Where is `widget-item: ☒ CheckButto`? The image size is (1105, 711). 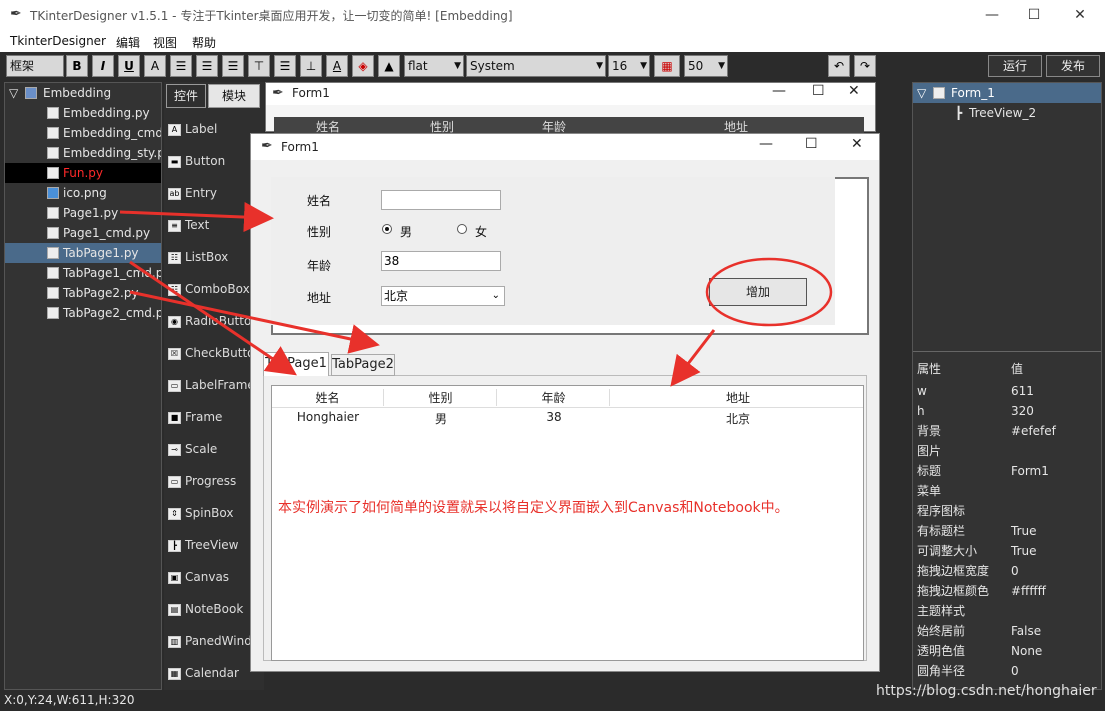
widget-item: ☒ CheckButto is located at coordinates (214, 353).